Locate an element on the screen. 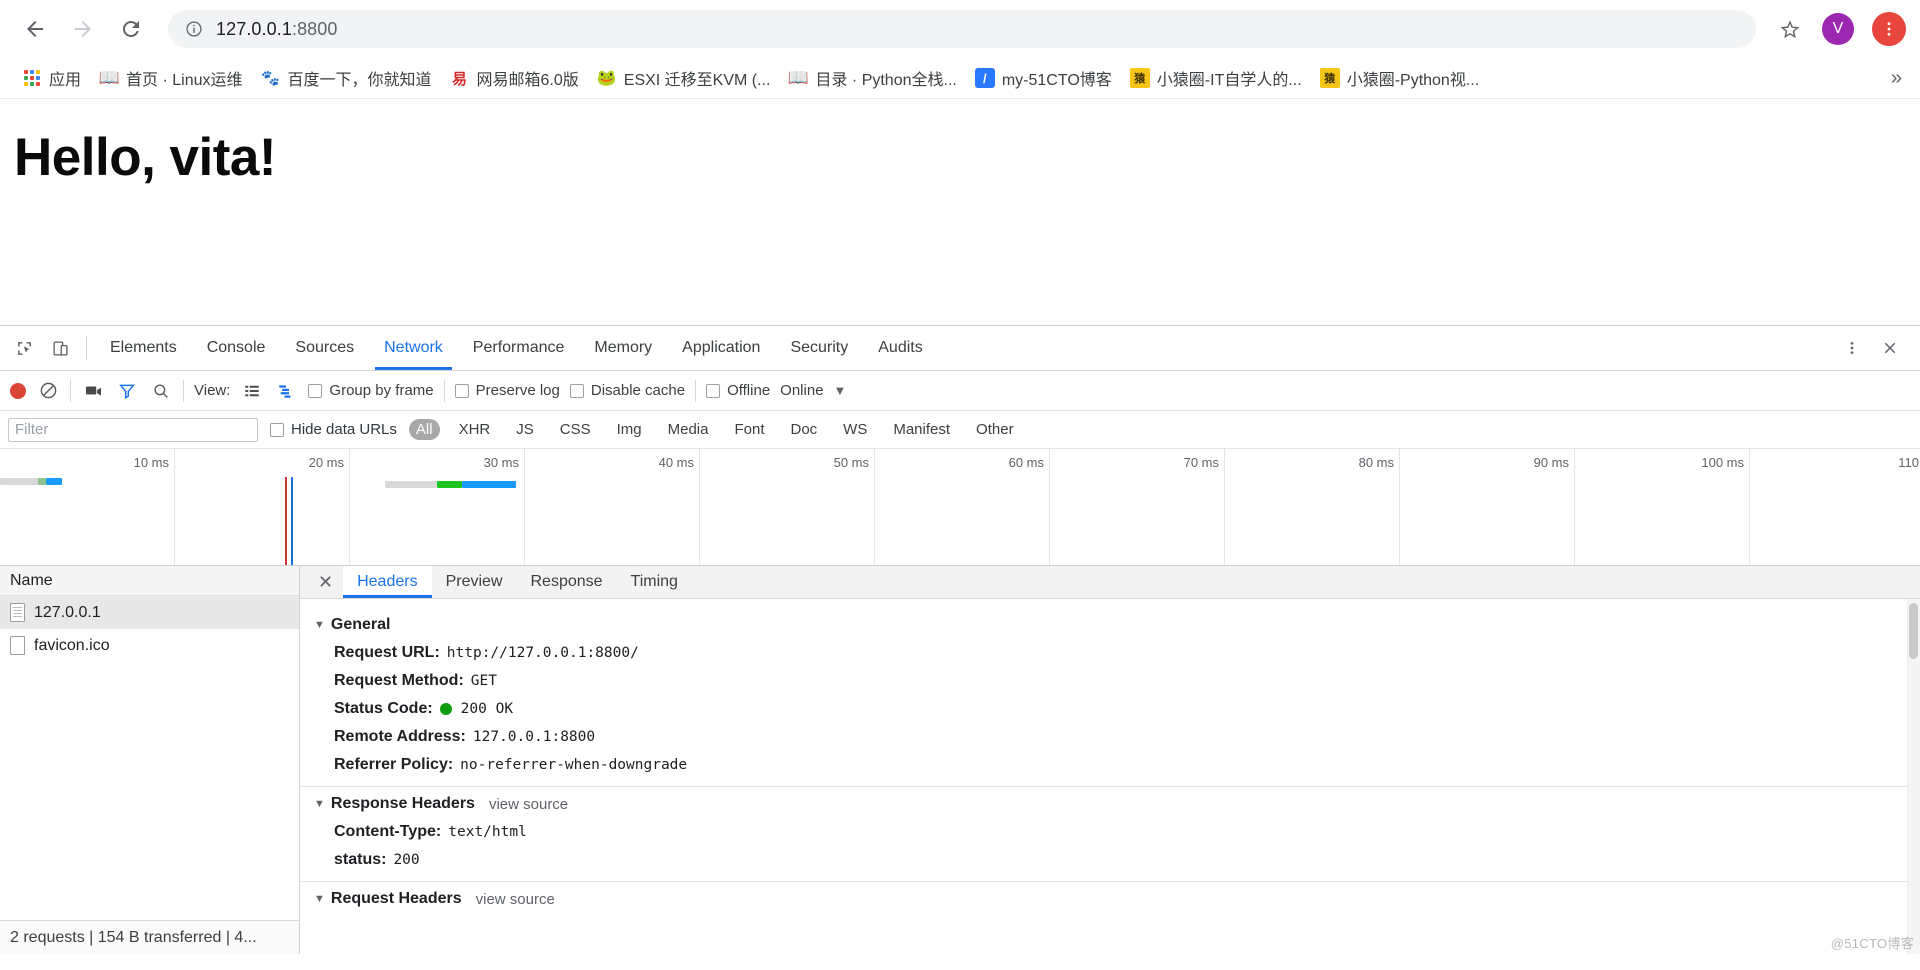 The width and height of the screenshot is (1920, 970). site-info-icon is located at coordinates (194, 29).